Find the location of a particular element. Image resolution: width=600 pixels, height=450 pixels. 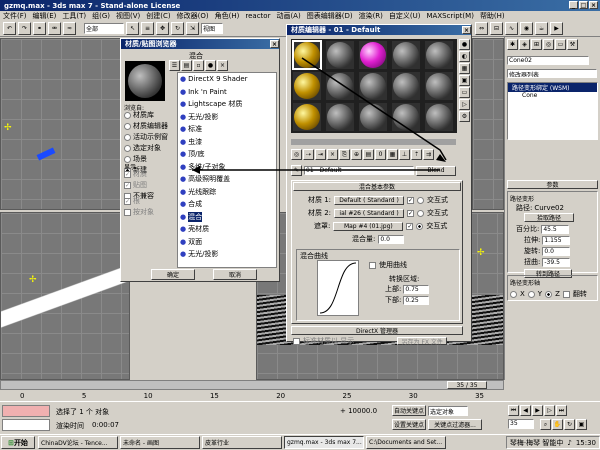

ime-status: 琴梅·梅琴 智能中 is located at coordinates (536, 443).